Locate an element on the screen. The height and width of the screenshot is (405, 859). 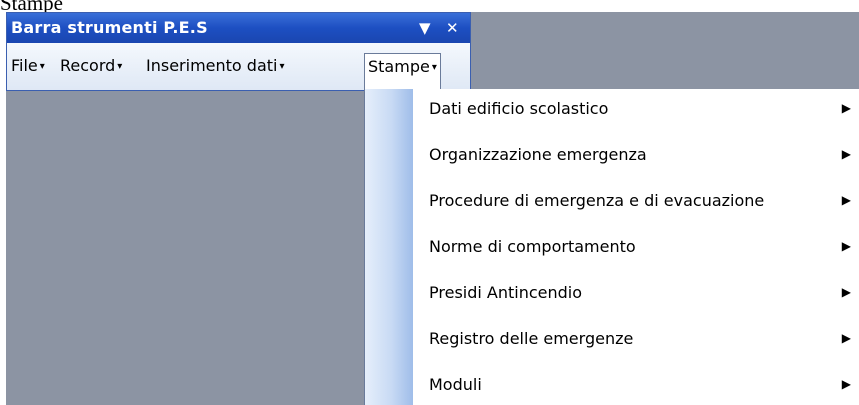
menu-file-label: File is located at coordinates (24, 65).